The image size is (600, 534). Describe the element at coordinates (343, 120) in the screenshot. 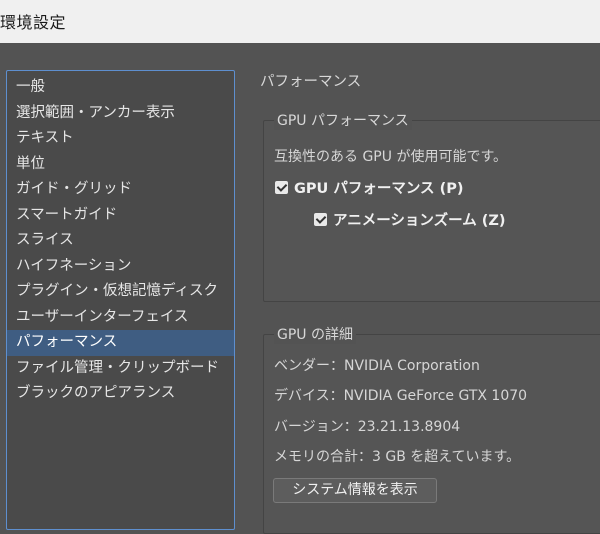

I see `gpu-performance-group-title: GPU パフォーマンス` at that location.